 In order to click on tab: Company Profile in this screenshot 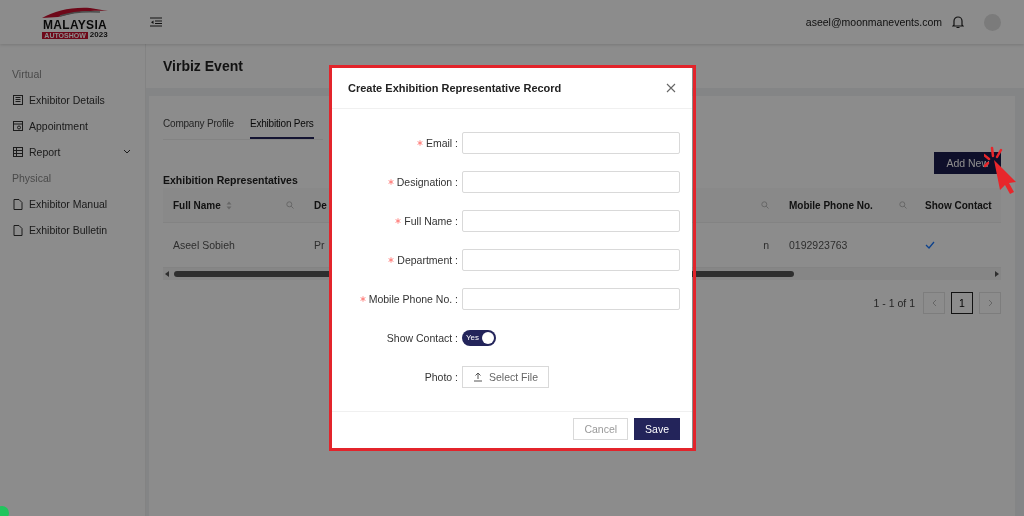, I will do `click(198, 125)`.